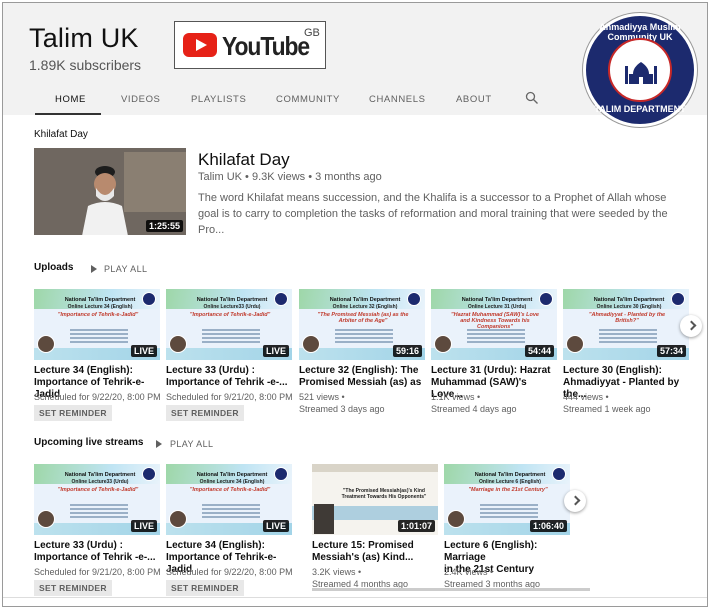 This screenshot has height=609, width=710. Describe the element at coordinates (275, 526) in the screenshot. I see `live-badge: LIVE` at that location.